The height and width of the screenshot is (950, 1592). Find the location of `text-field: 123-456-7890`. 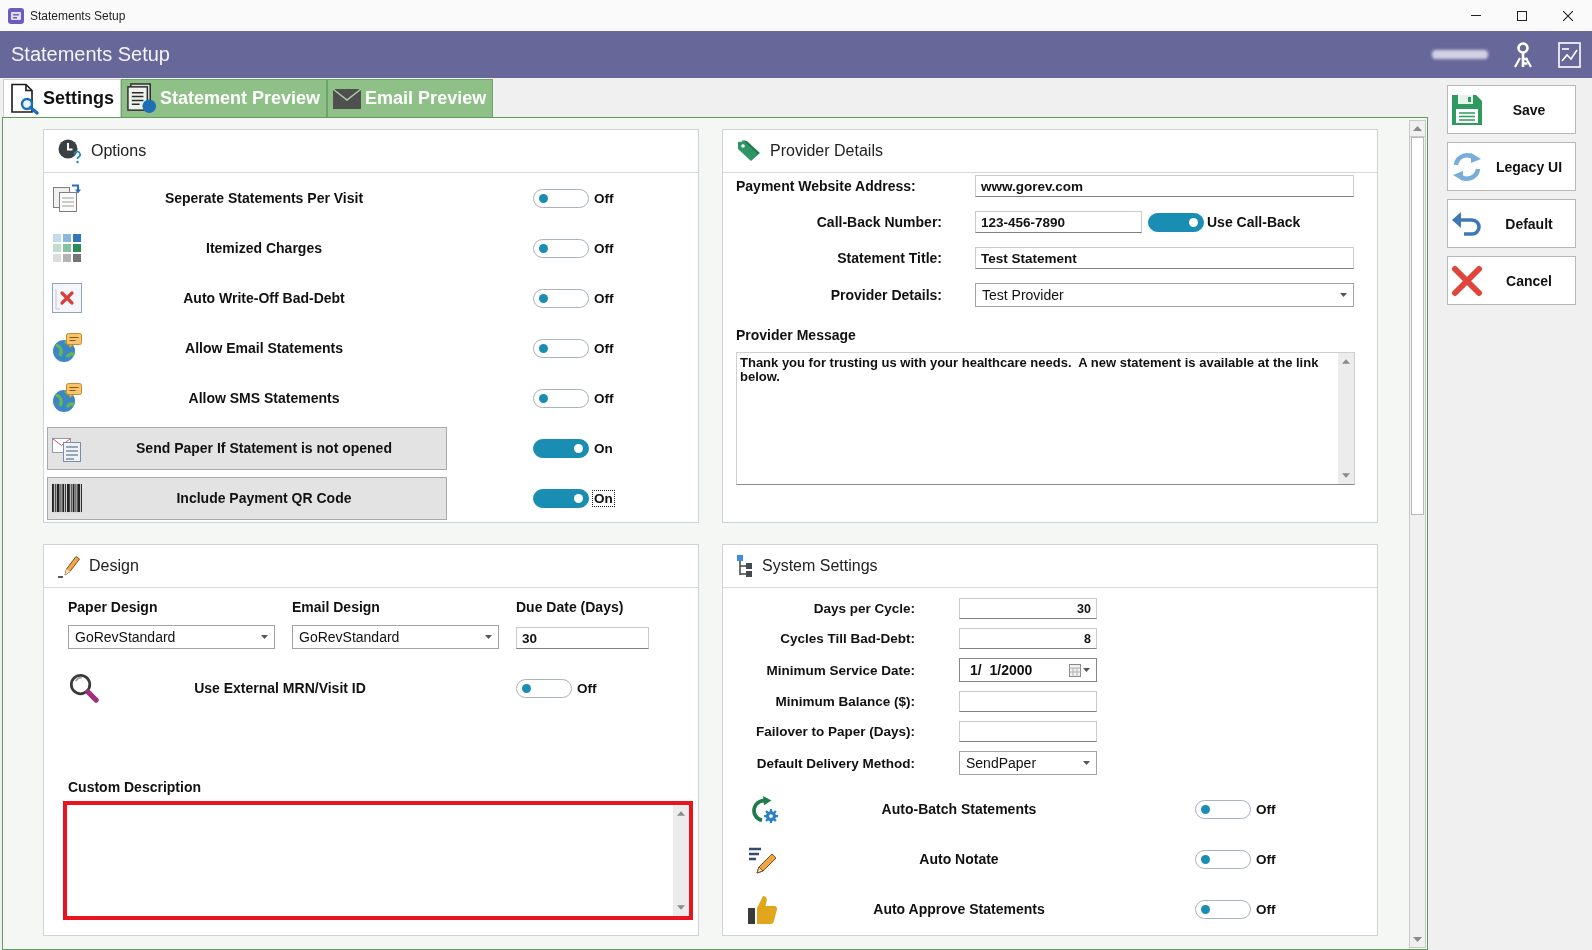

text-field: 123-456-7890 is located at coordinates (1058, 222).